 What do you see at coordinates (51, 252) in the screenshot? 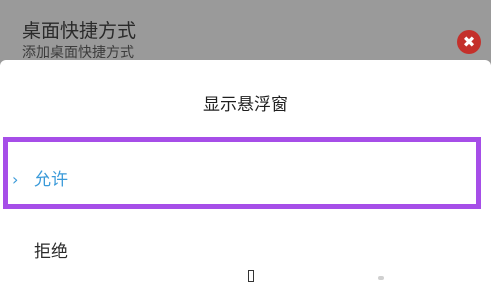
I see `option-deny-label: 拒绝` at bounding box center [51, 252].